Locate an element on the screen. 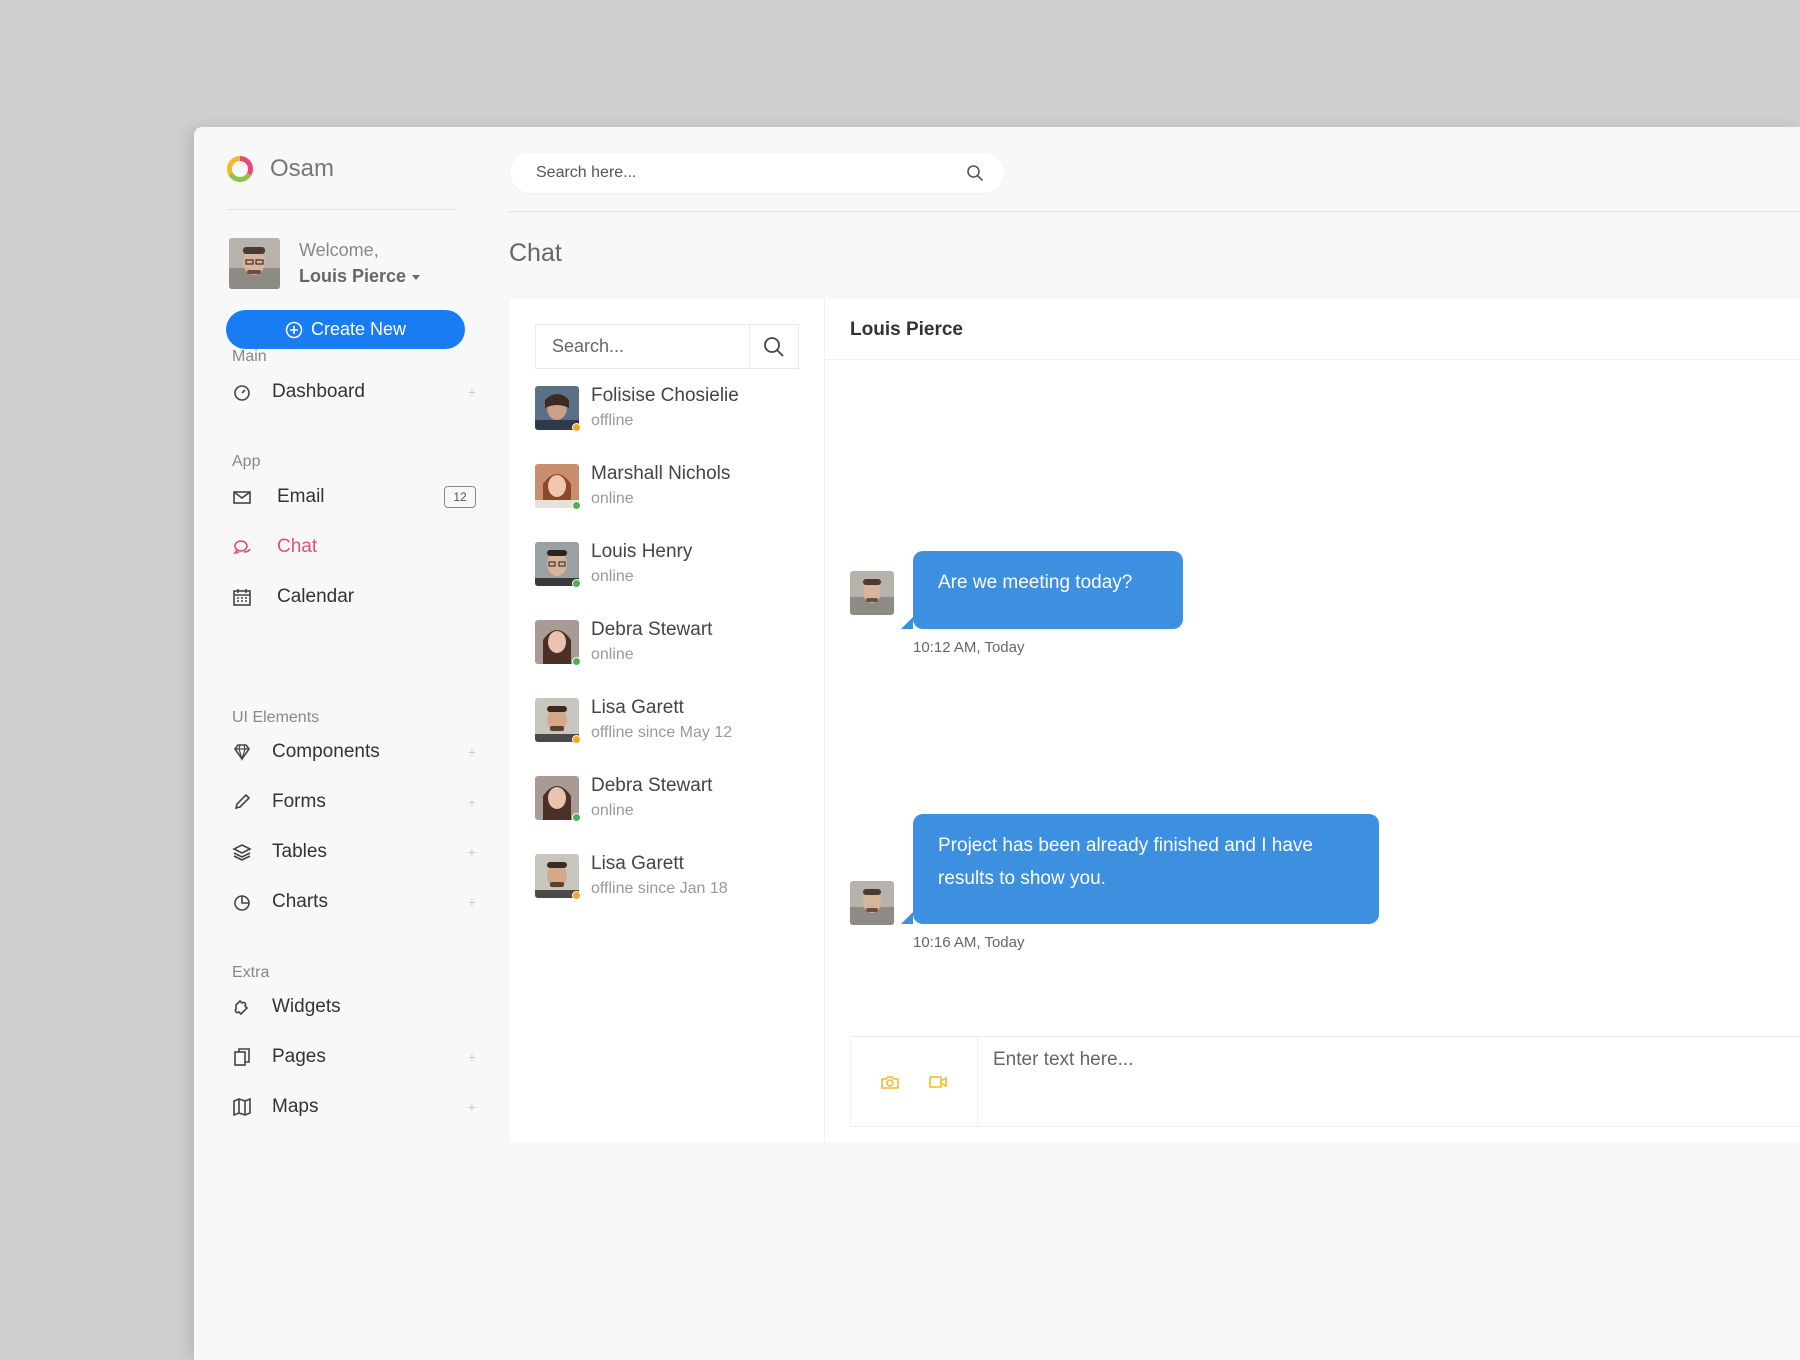  camera-icon is located at coordinates (890, 1082).